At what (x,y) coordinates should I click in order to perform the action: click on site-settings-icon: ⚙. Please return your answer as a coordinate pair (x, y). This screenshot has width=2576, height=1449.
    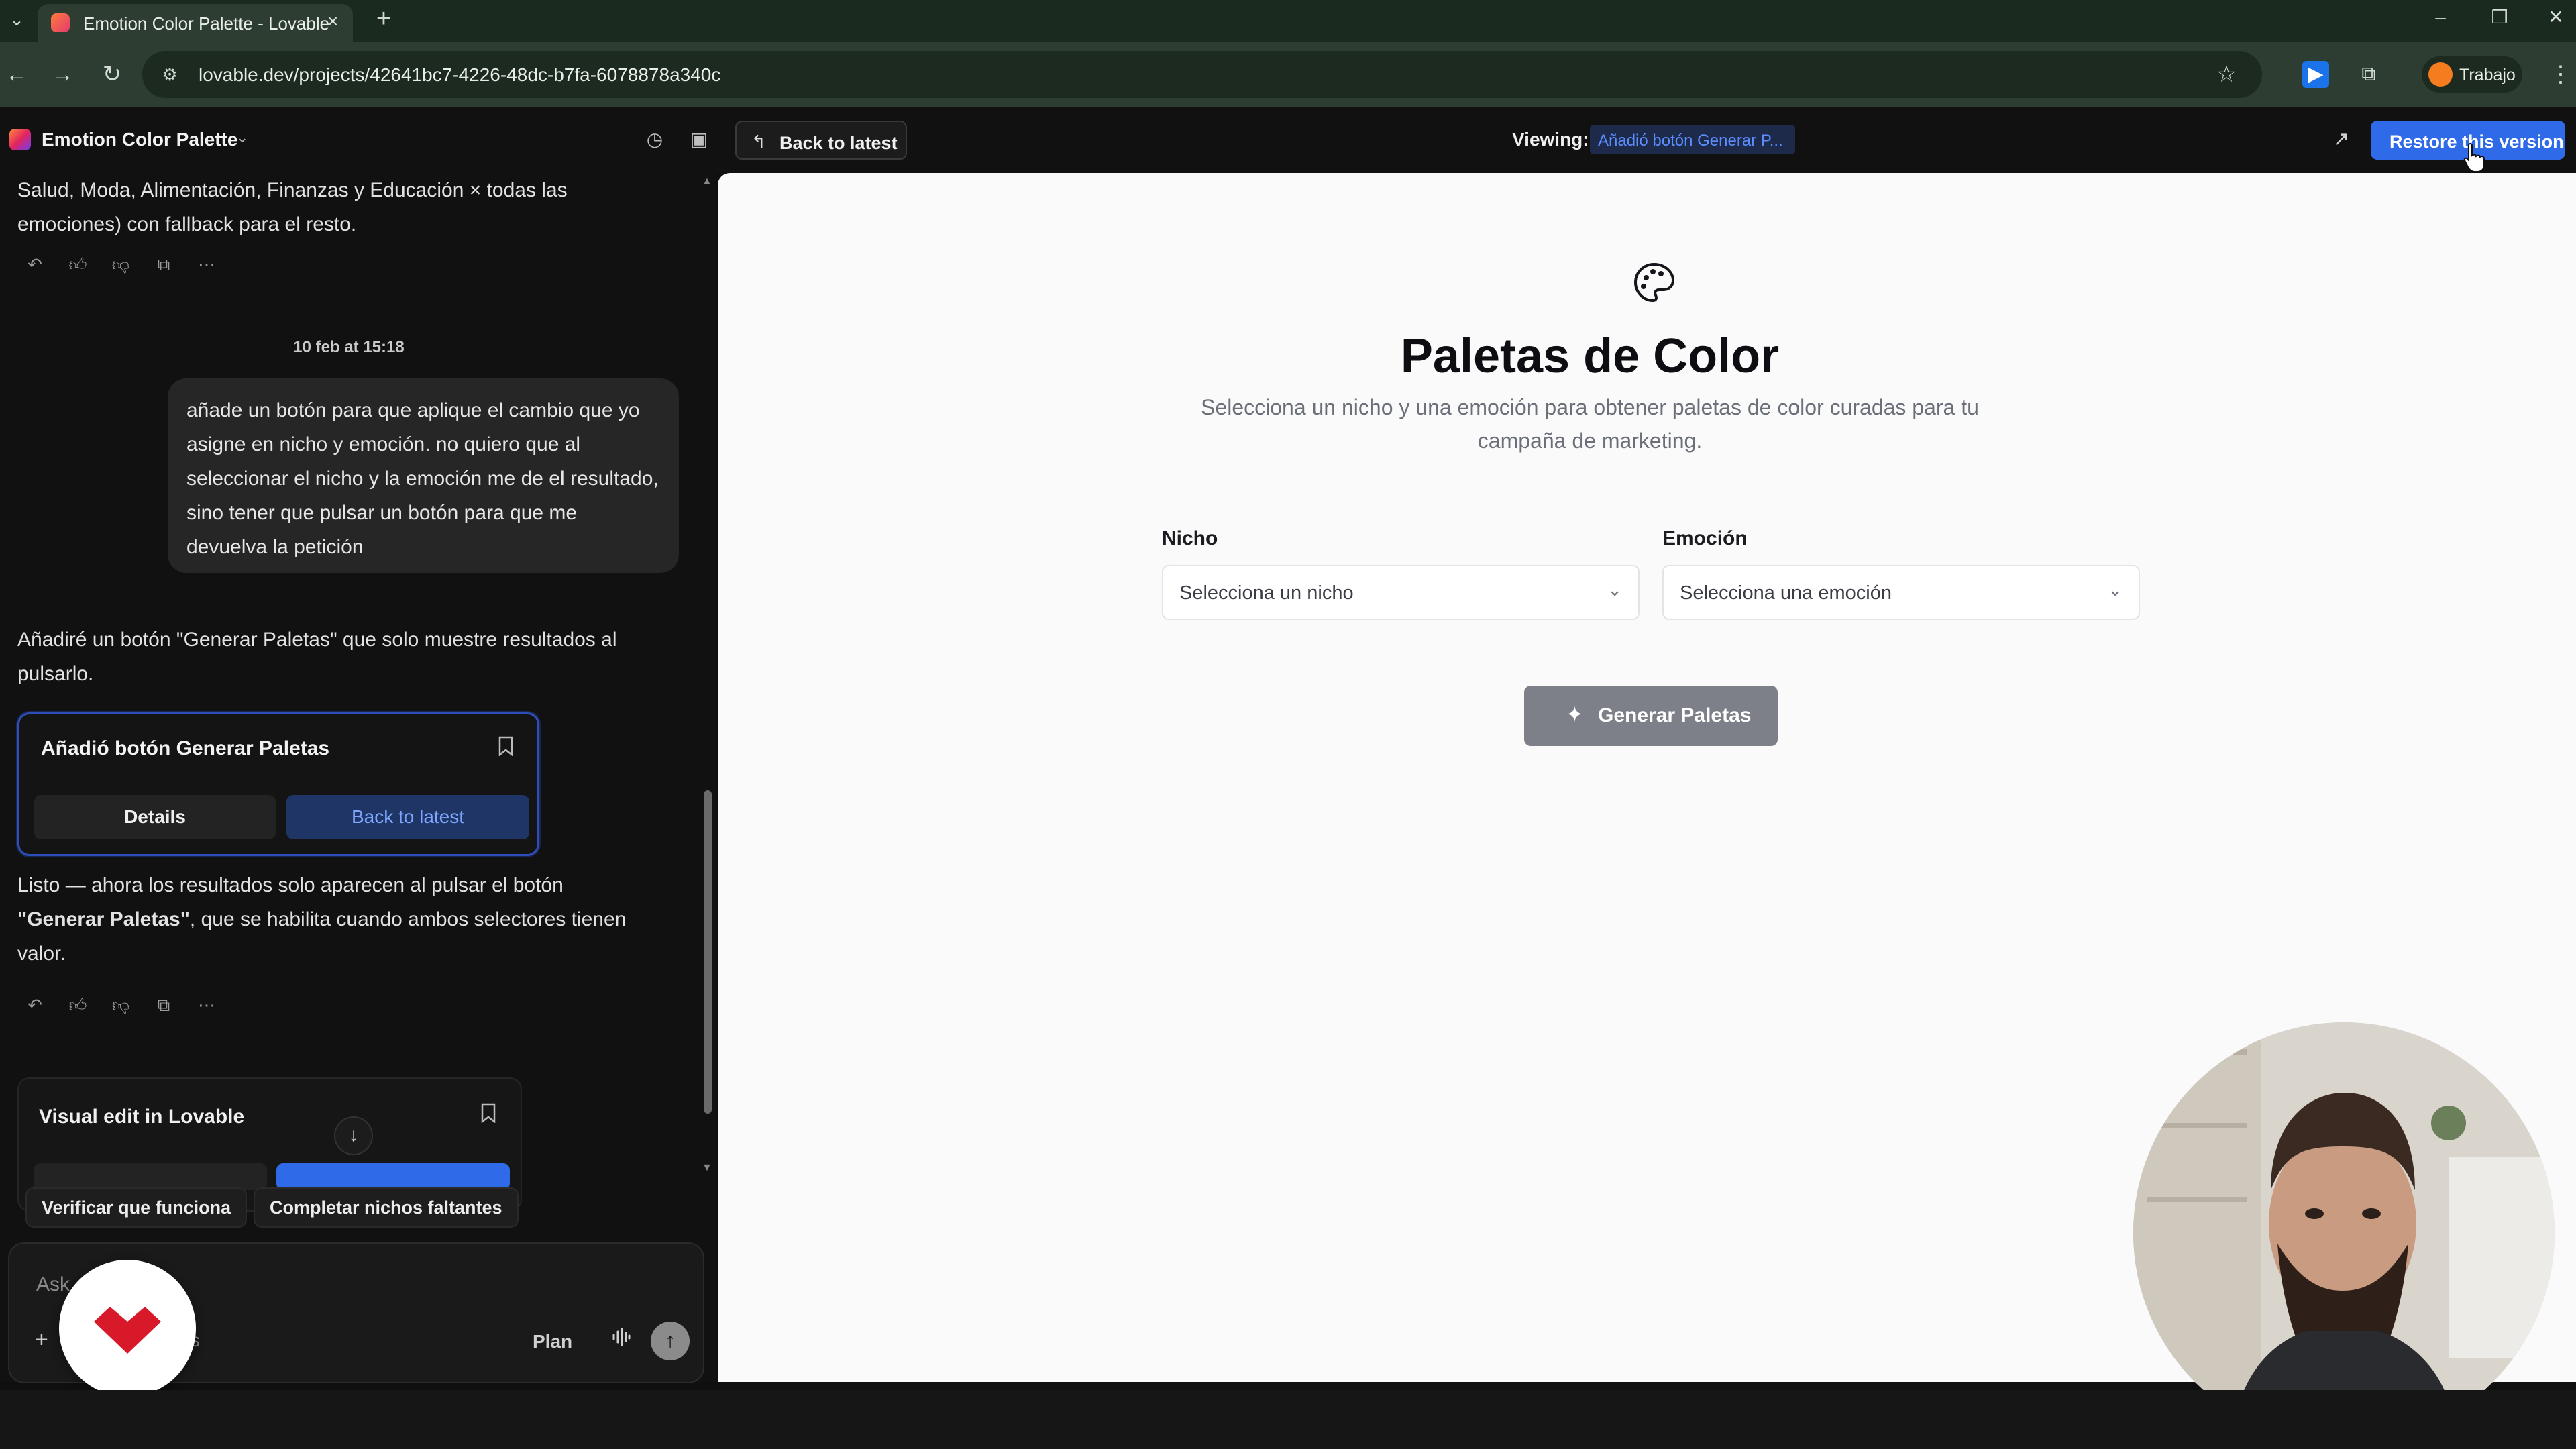
    Looking at the image, I should click on (169, 74).